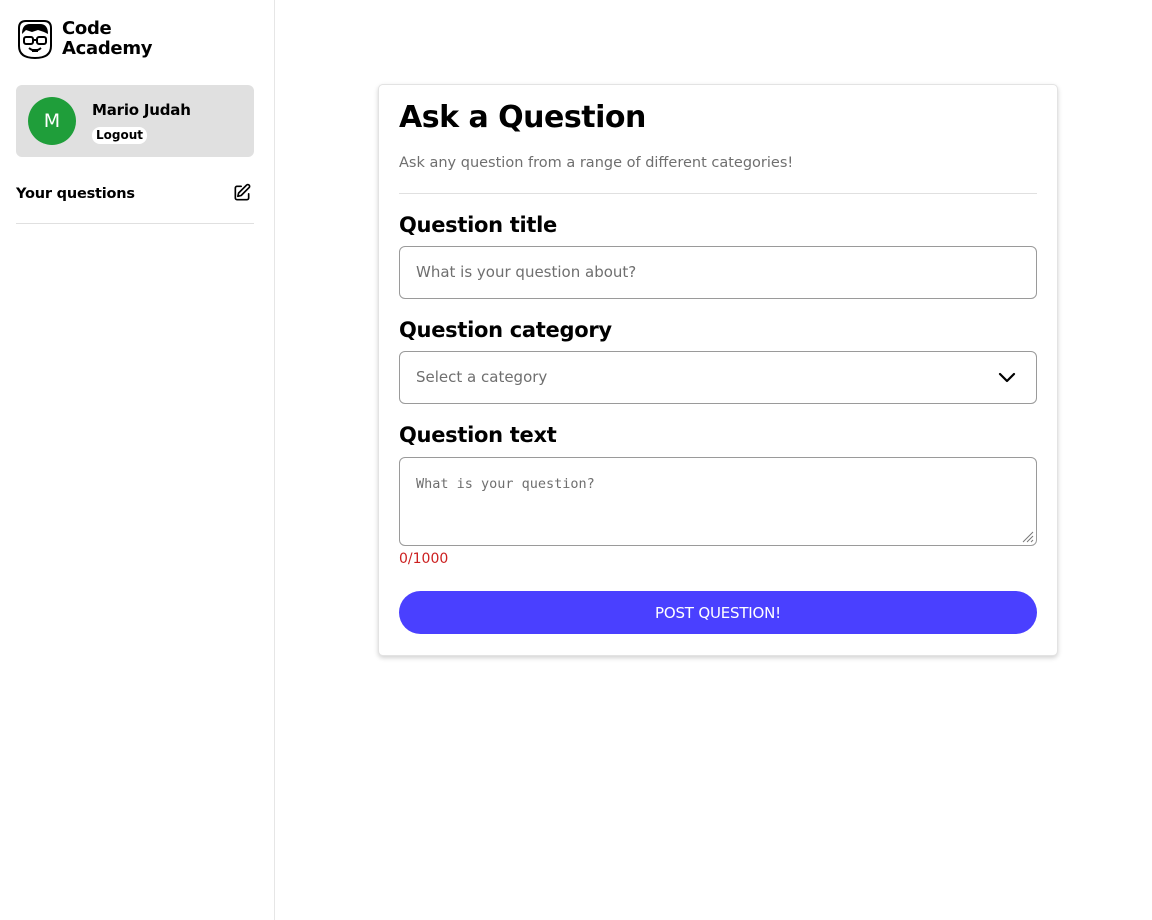 The image size is (1152, 920). What do you see at coordinates (718, 377) in the screenshot?
I see `question-category-select: Select a category` at bounding box center [718, 377].